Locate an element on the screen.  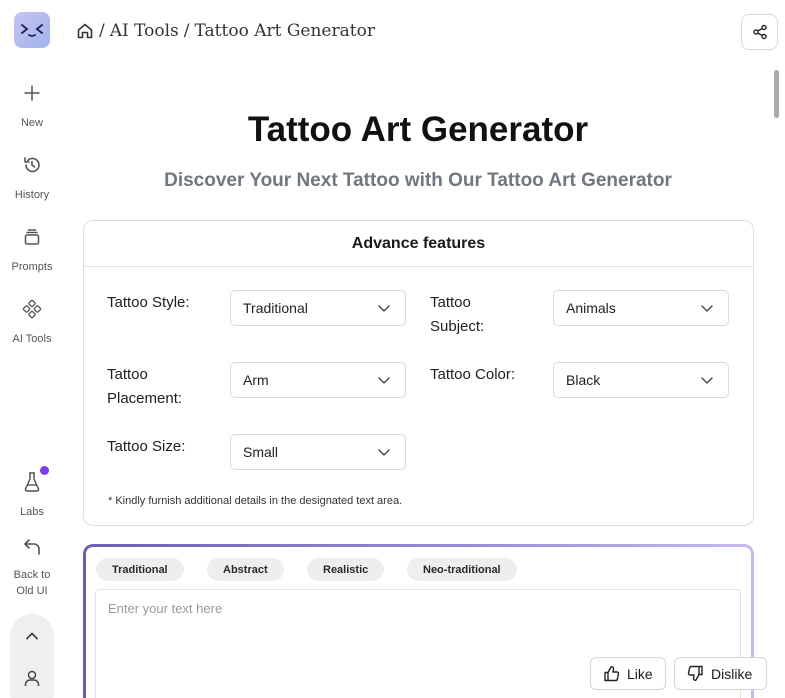
share-button is located at coordinates (759, 32).